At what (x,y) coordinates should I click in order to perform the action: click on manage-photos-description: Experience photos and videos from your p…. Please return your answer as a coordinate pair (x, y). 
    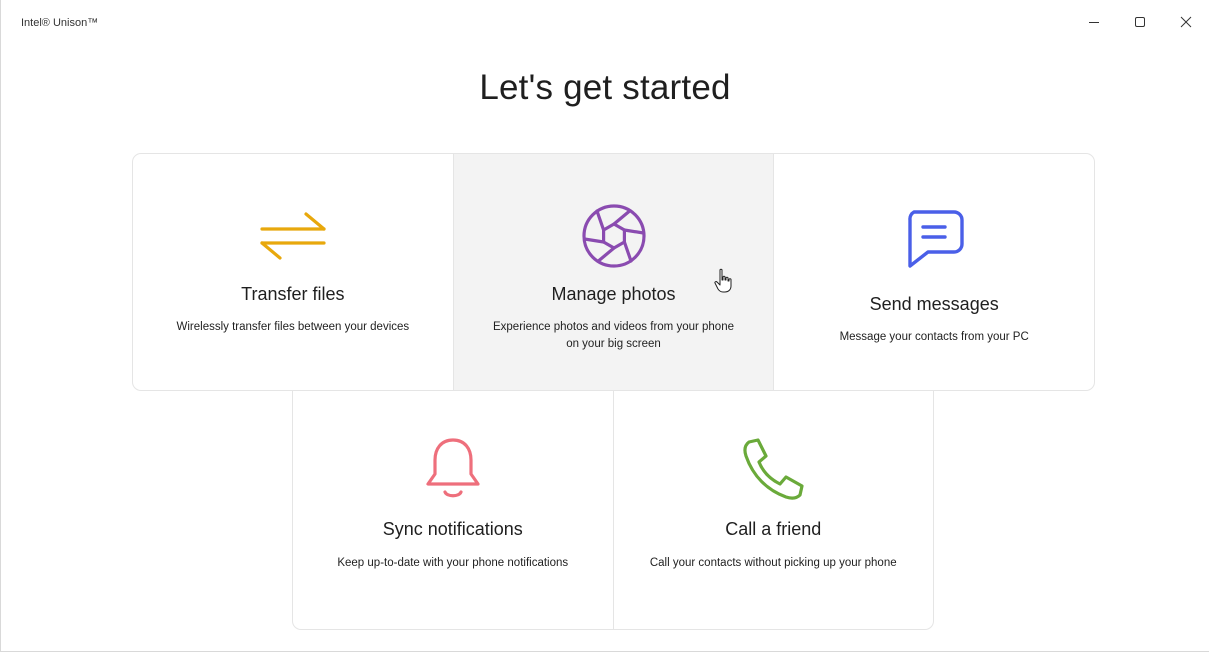
    Looking at the image, I should click on (613, 335).